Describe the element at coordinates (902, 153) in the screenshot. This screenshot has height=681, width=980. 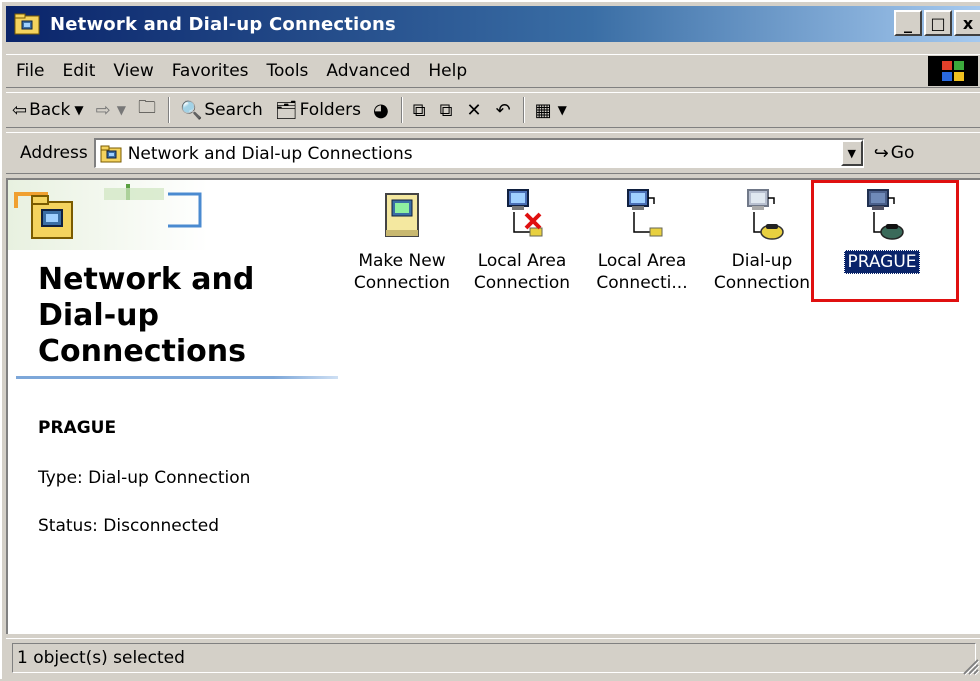
I see `go-label: Go` at that location.